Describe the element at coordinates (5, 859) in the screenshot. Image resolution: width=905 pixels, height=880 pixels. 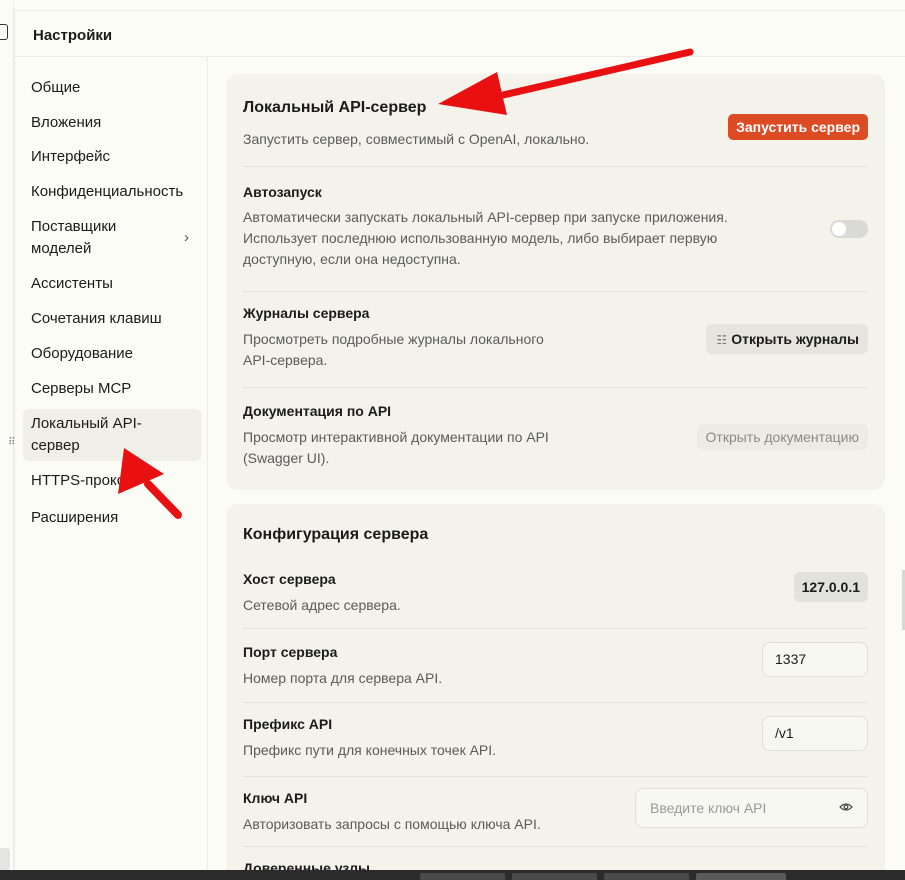
I see `edge-tab` at that location.